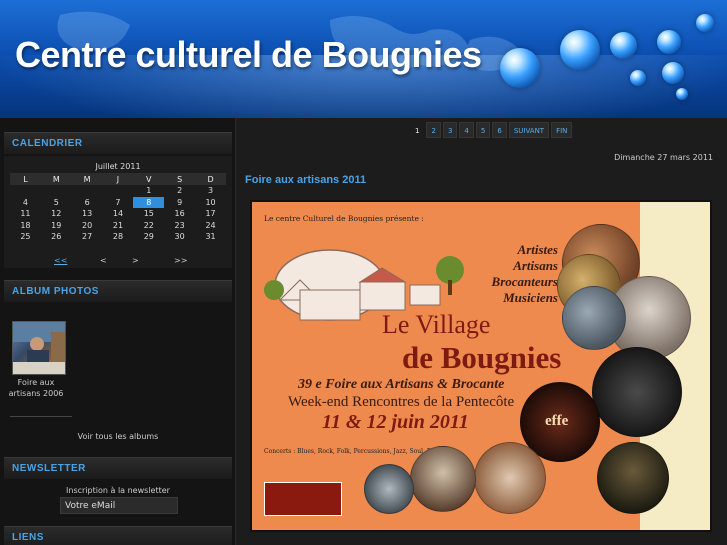 This screenshot has width=727, height=545. I want to click on calendar-prev-year-link: <<, so click(60, 260).